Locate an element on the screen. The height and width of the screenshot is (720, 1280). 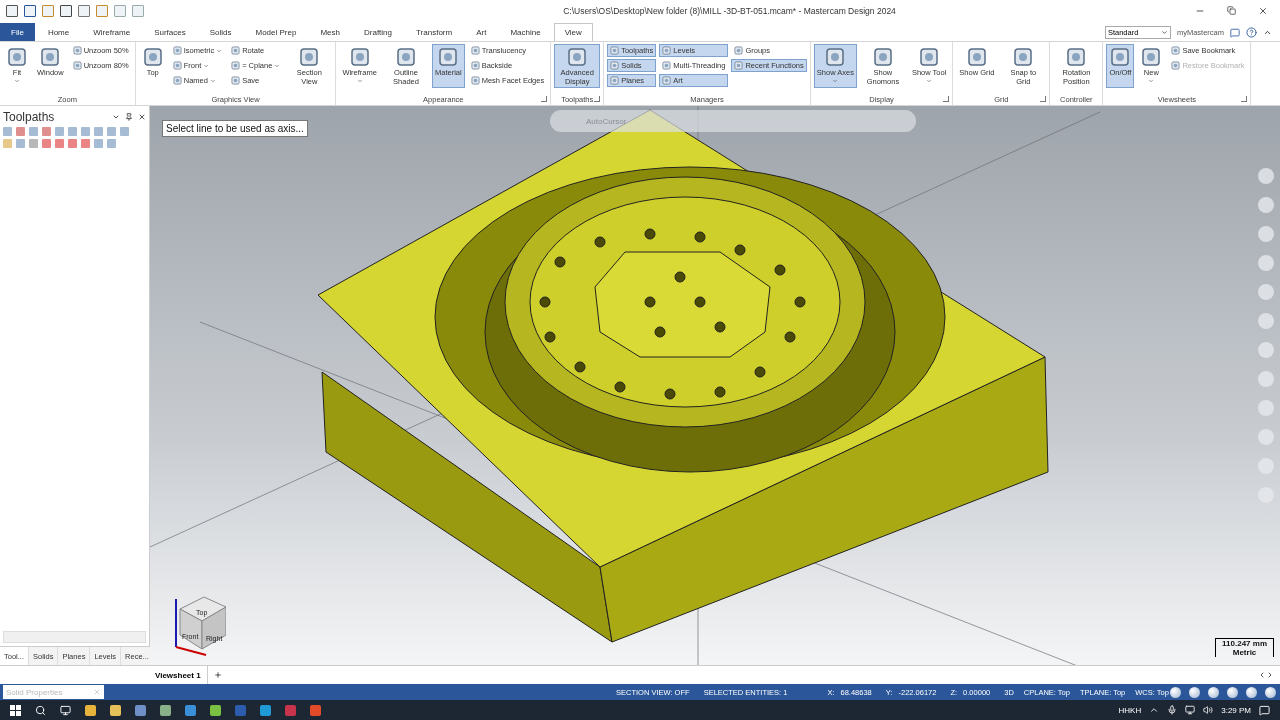
ribbon-tab: Surfaces is located at coordinates (170, 32).